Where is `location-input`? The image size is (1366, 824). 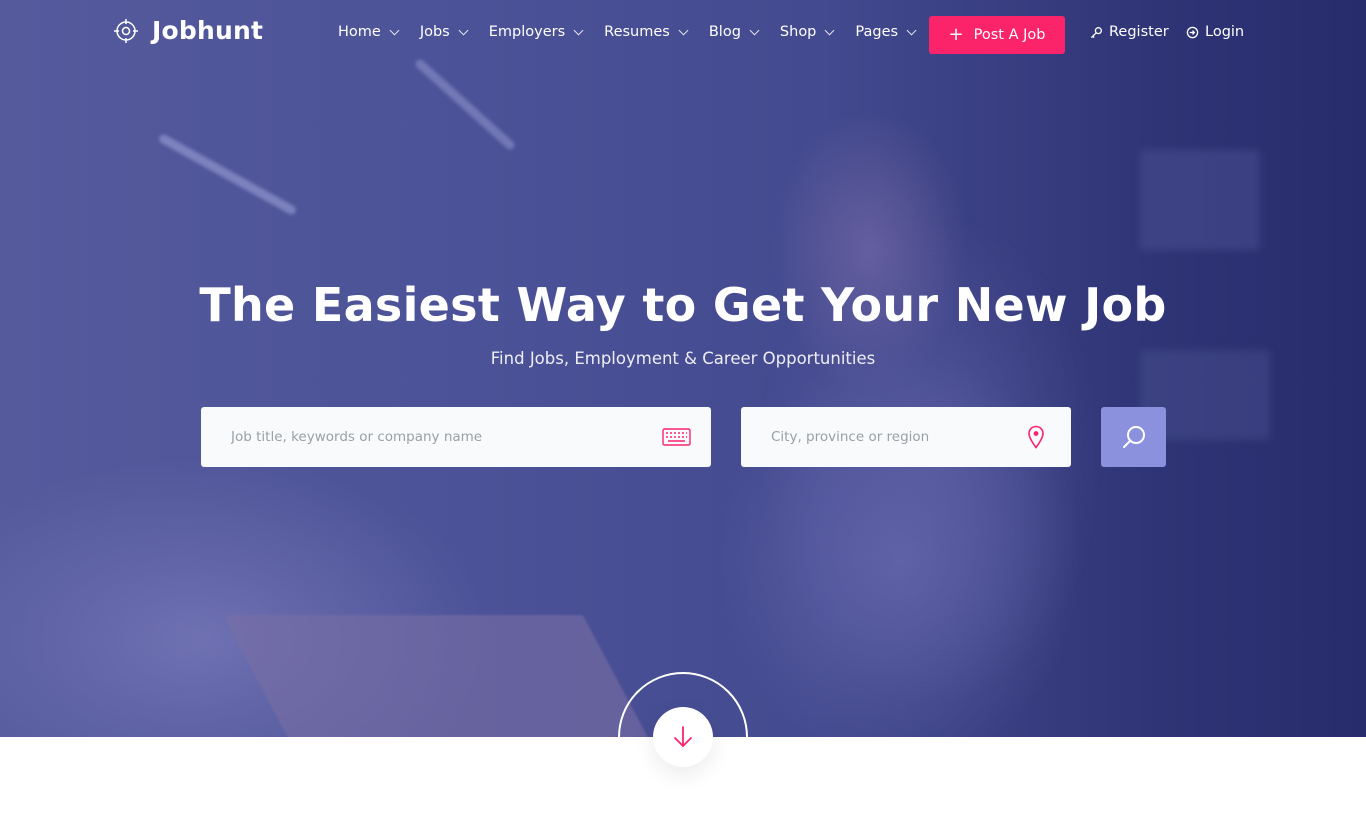 location-input is located at coordinates (906, 437).